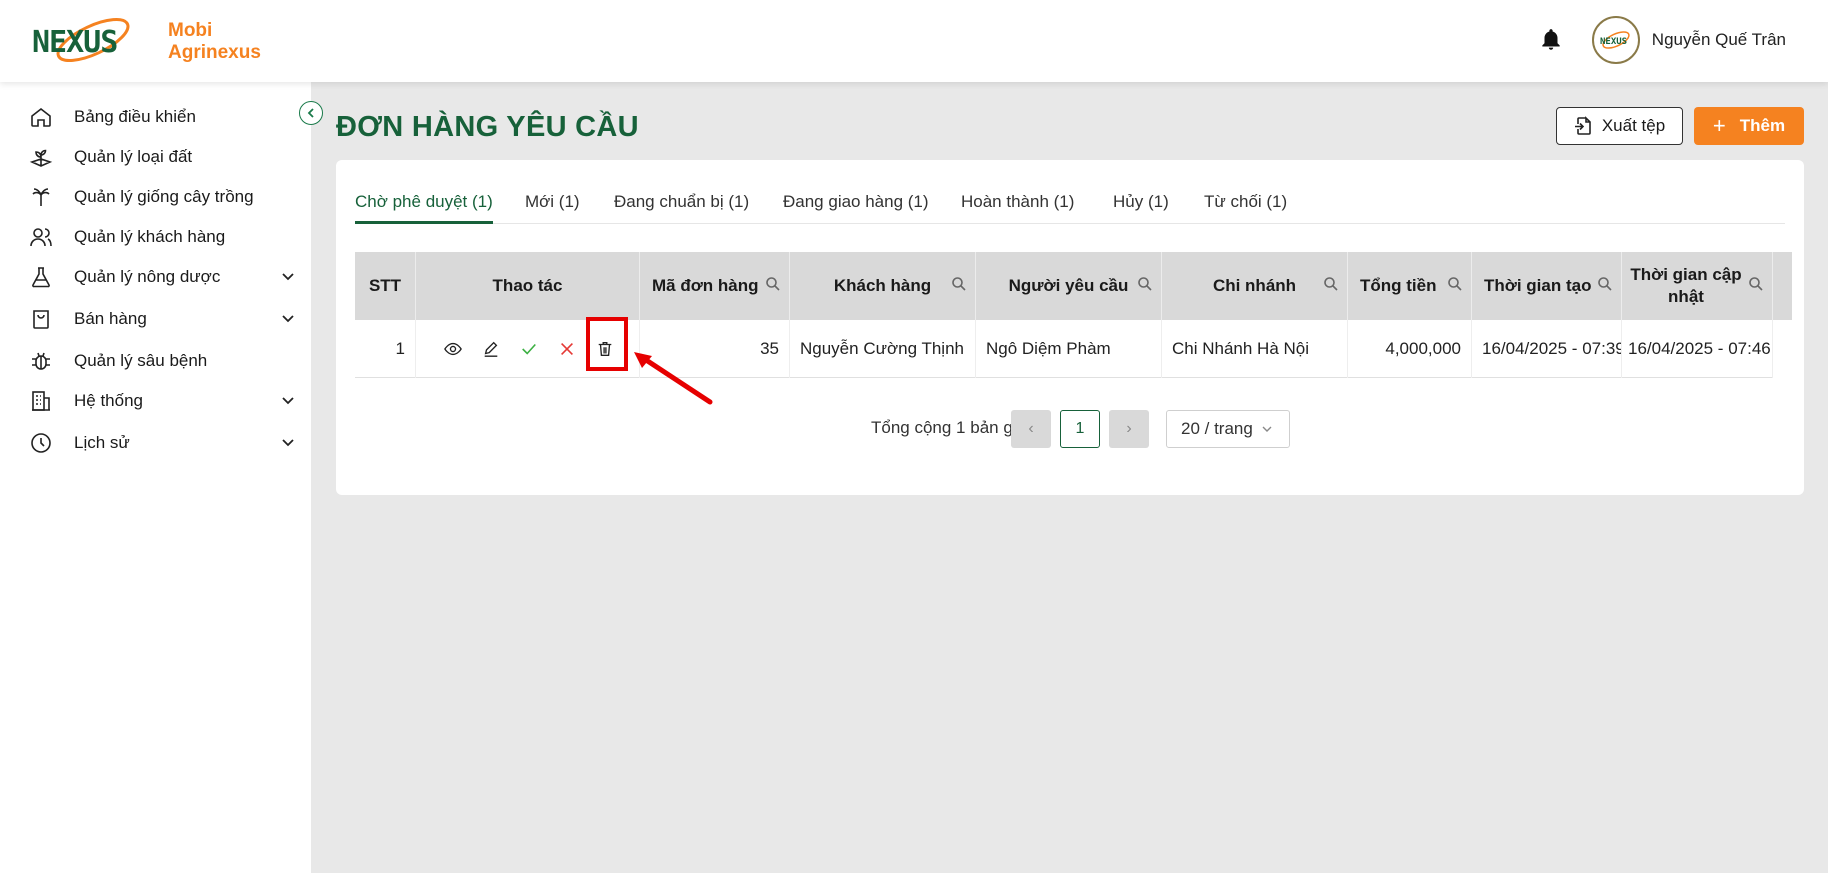 This screenshot has width=1828, height=873. I want to click on shopping-bag-icon, so click(41, 319).